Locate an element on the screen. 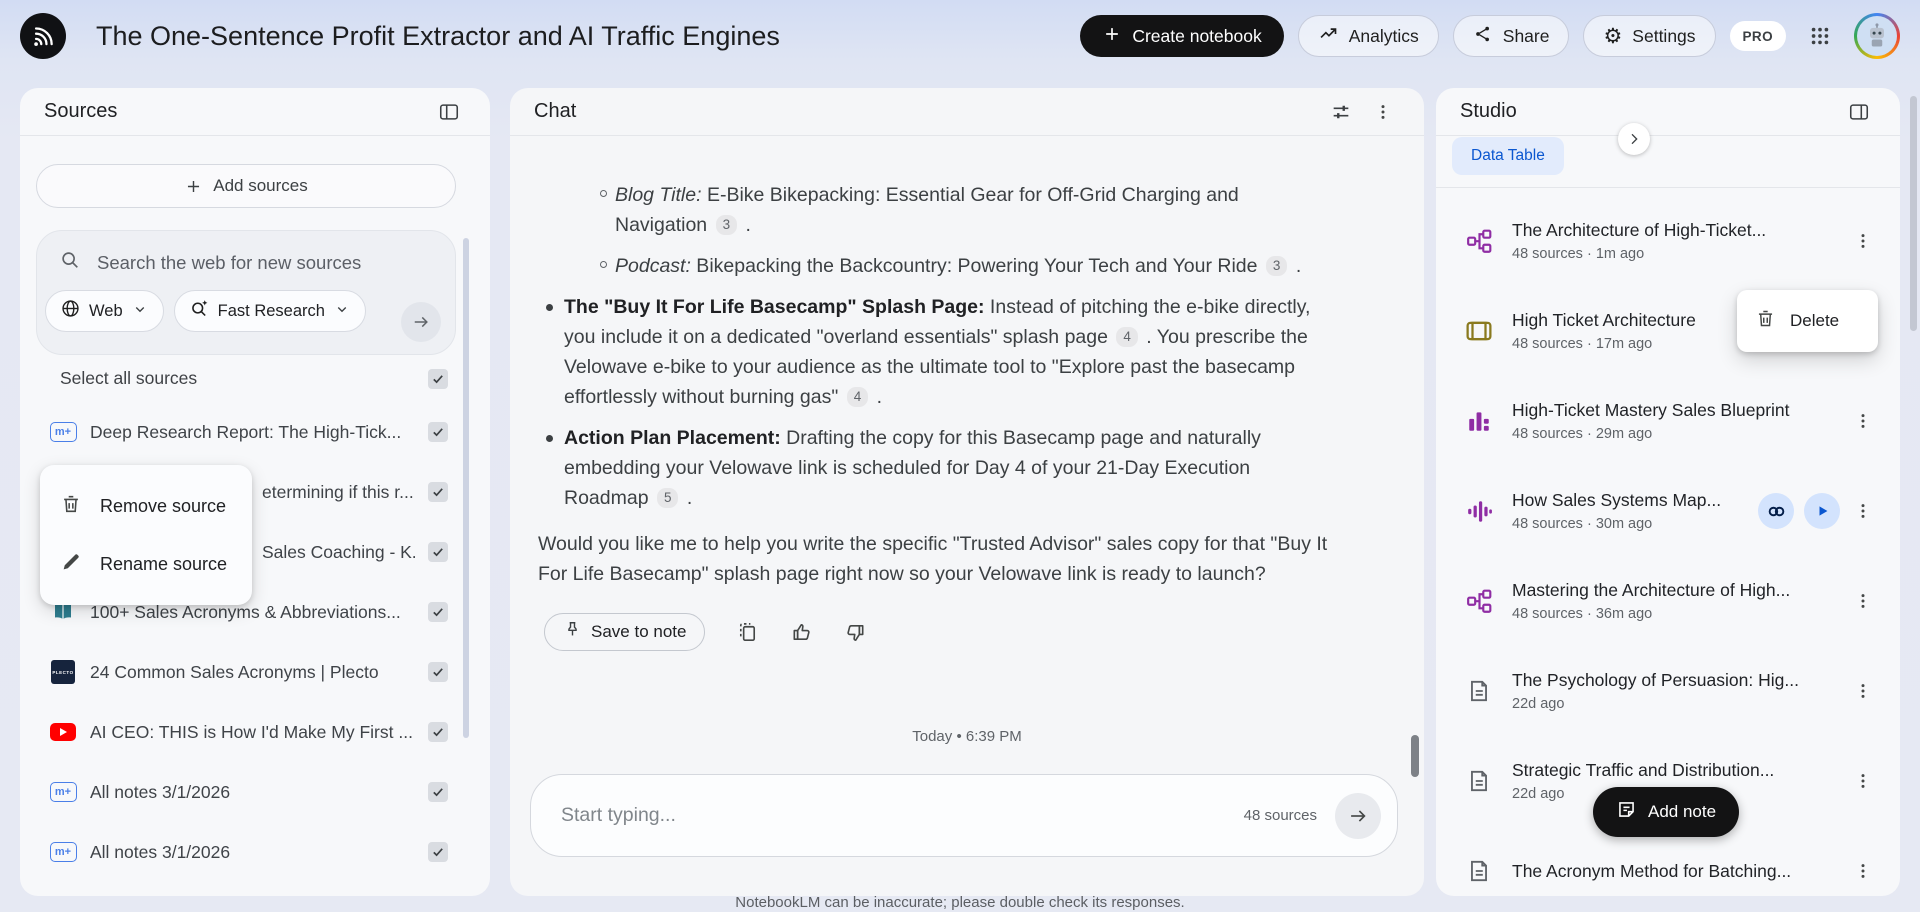  citation-chip: 5 is located at coordinates (667, 498).